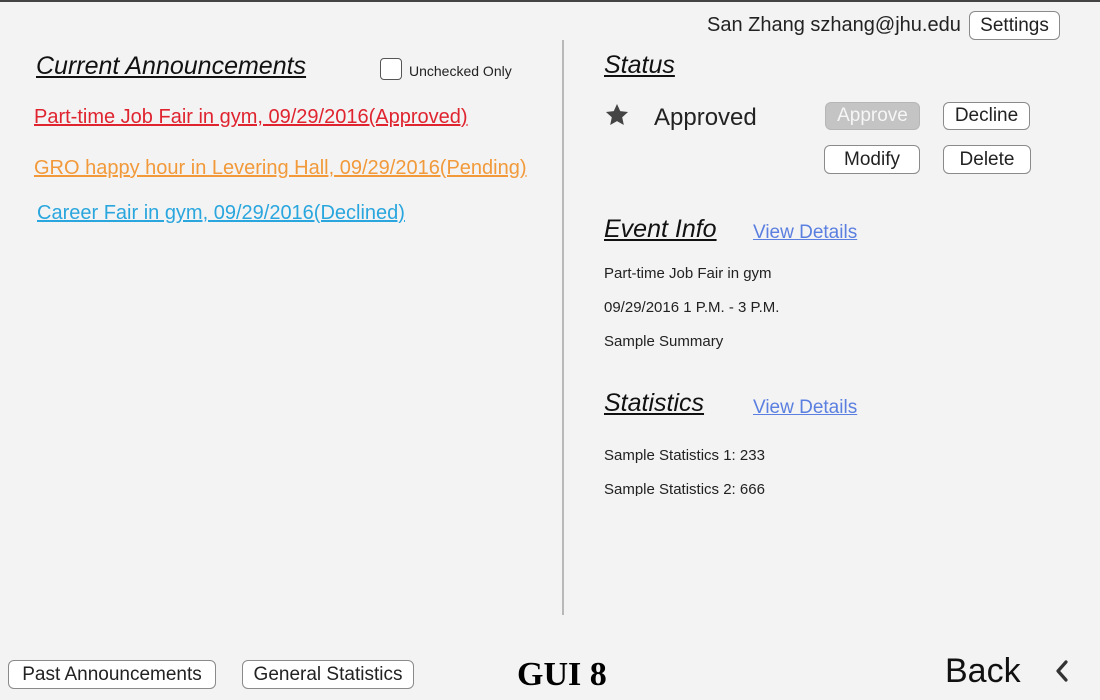 The height and width of the screenshot is (700, 1100). What do you see at coordinates (460, 71) in the screenshot?
I see `unchecked-only-label: Unchecked Only` at bounding box center [460, 71].